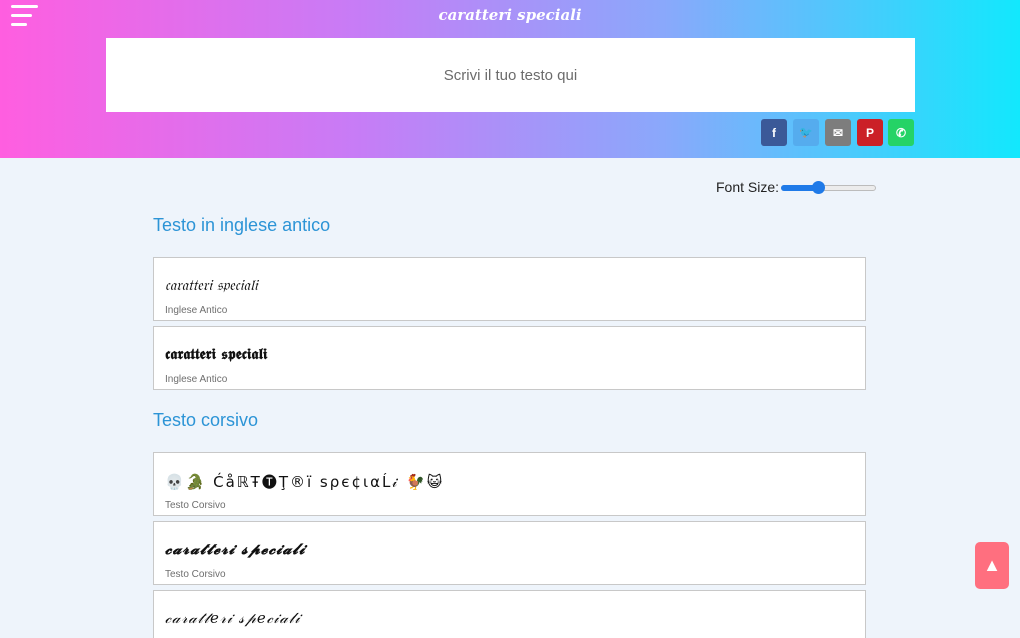 The image size is (1020, 638). I want to click on facebook-icon: f, so click(774, 132).